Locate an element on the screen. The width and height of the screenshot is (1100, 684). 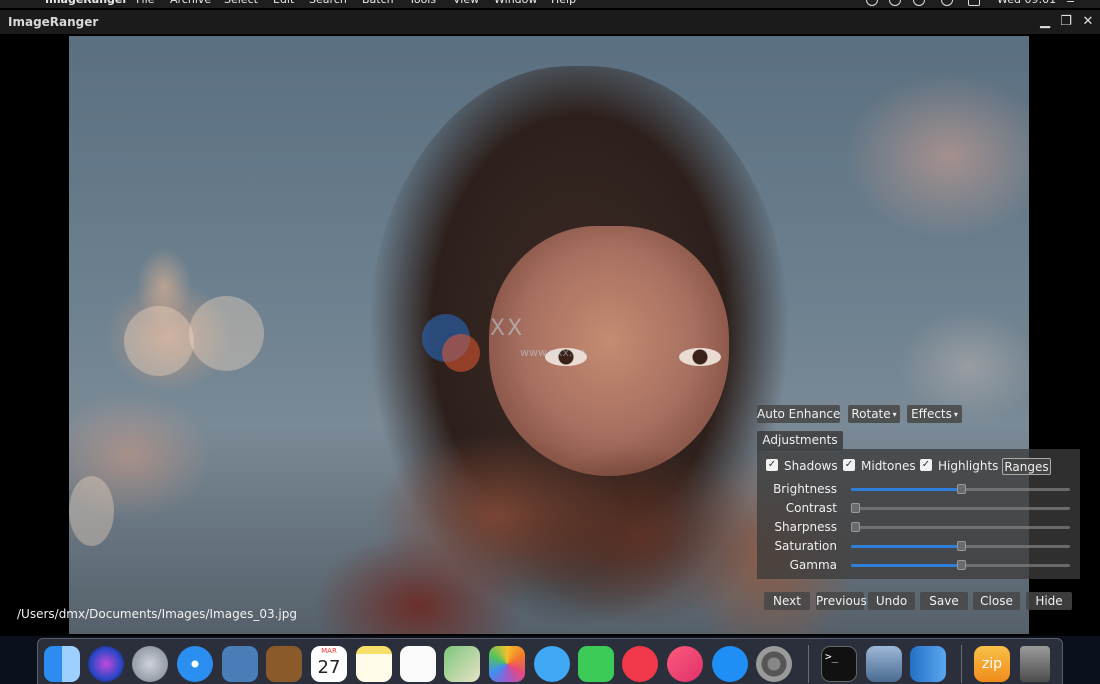
close-button: Close is located at coordinates (996, 601).